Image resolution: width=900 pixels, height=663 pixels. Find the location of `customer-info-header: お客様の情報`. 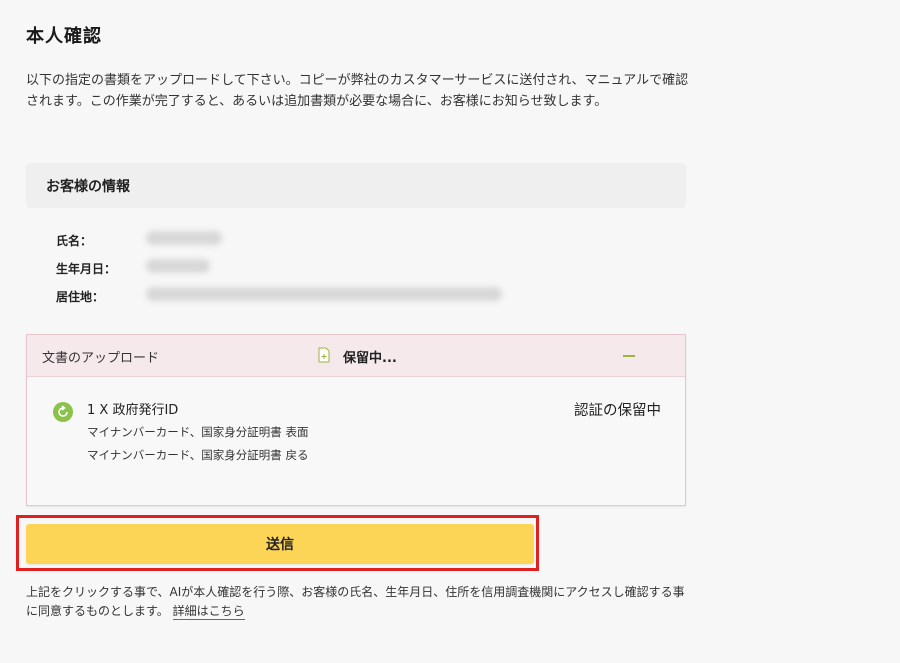

customer-info-header: お客様の情報 is located at coordinates (356, 185).